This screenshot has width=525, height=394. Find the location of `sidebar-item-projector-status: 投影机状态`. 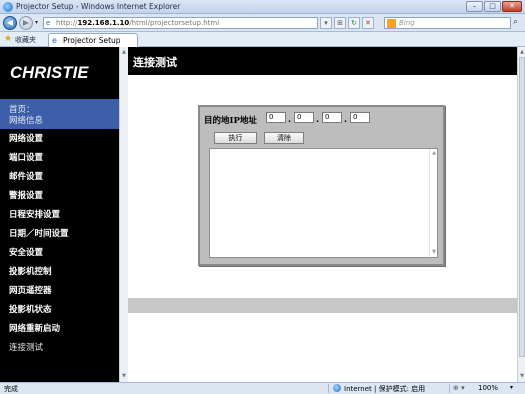

sidebar-item-projector-status: 投影机状态 is located at coordinates (59, 310).